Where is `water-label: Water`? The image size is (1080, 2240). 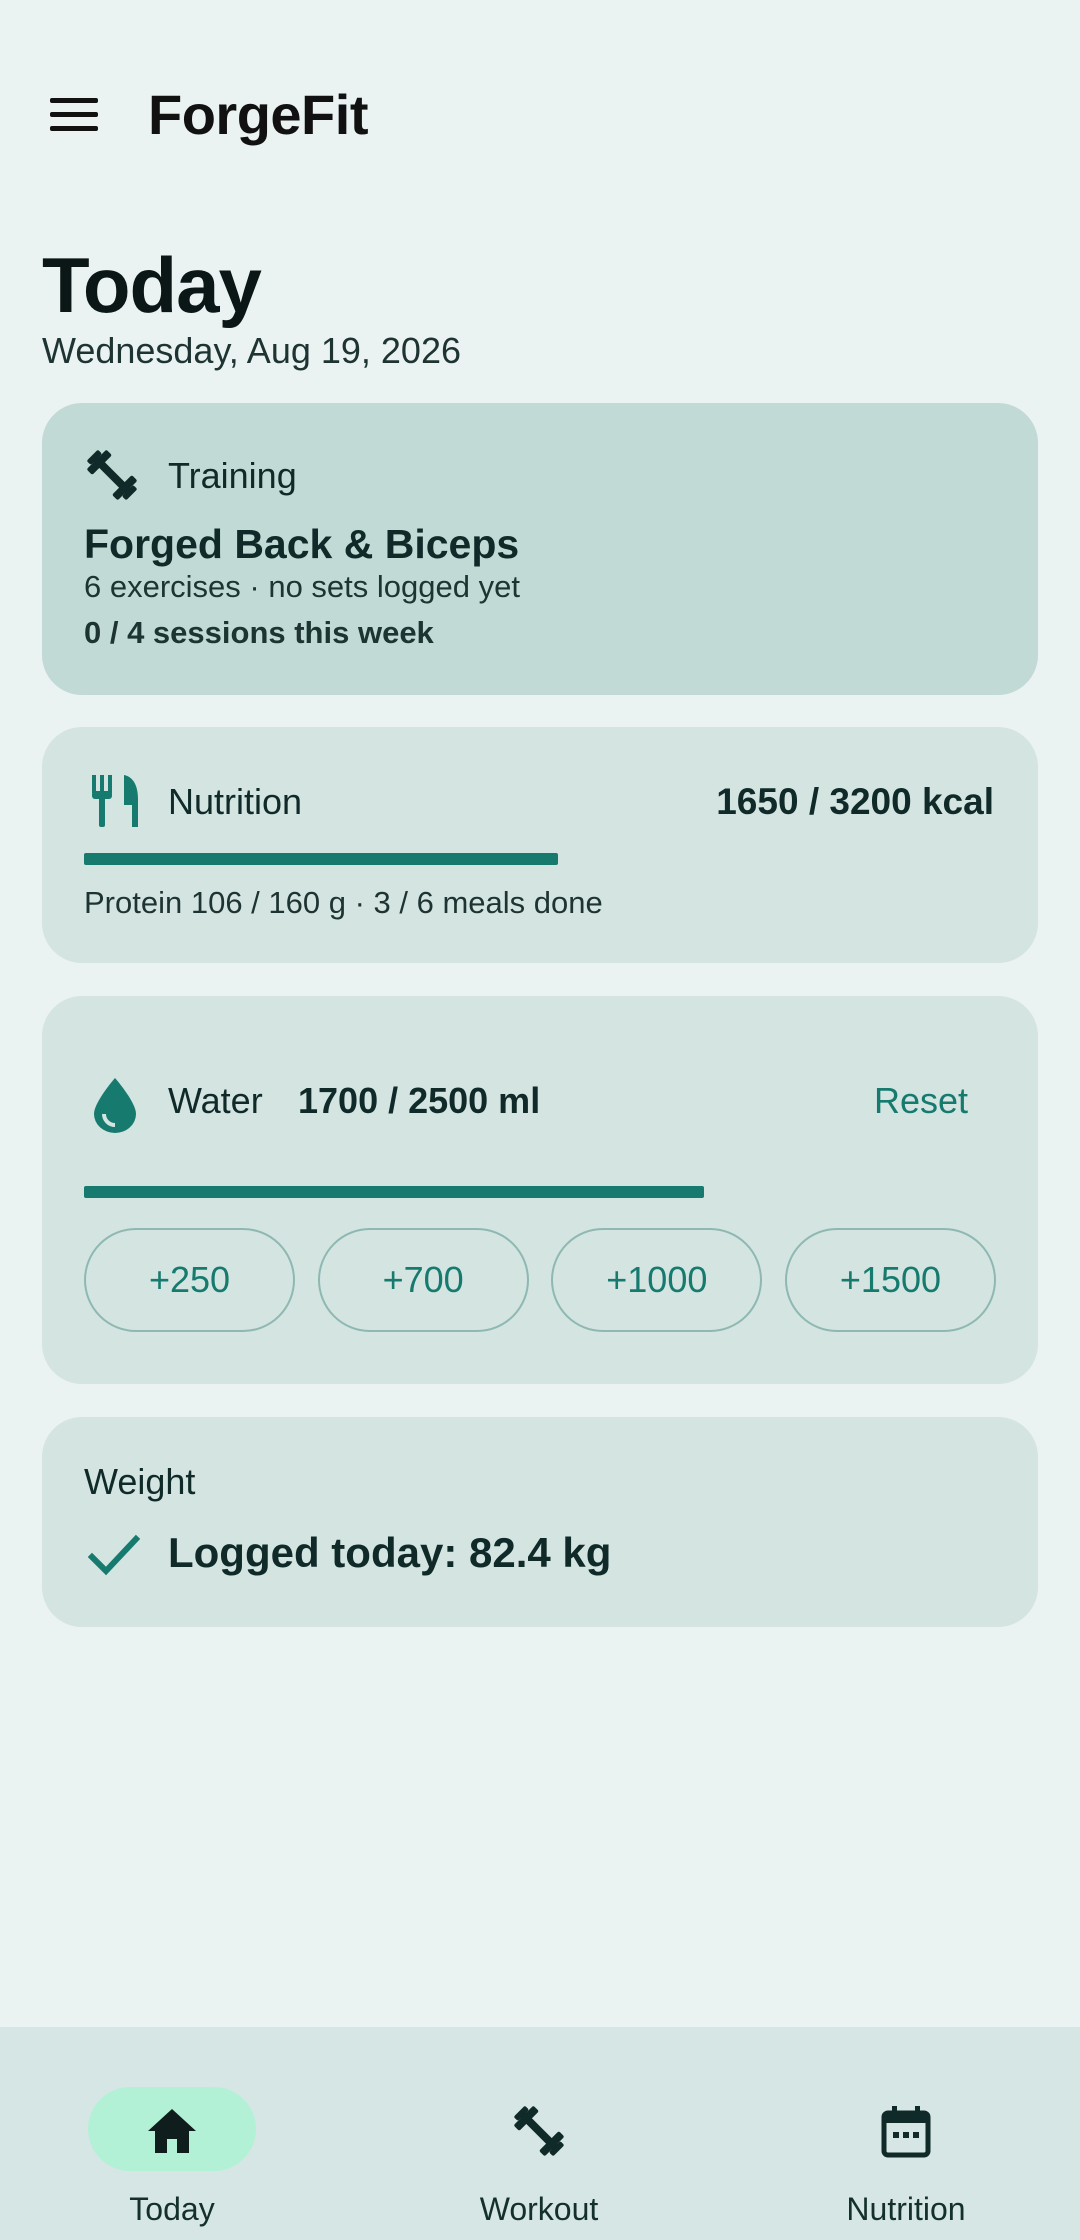
water-label: Water is located at coordinates (215, 1100).